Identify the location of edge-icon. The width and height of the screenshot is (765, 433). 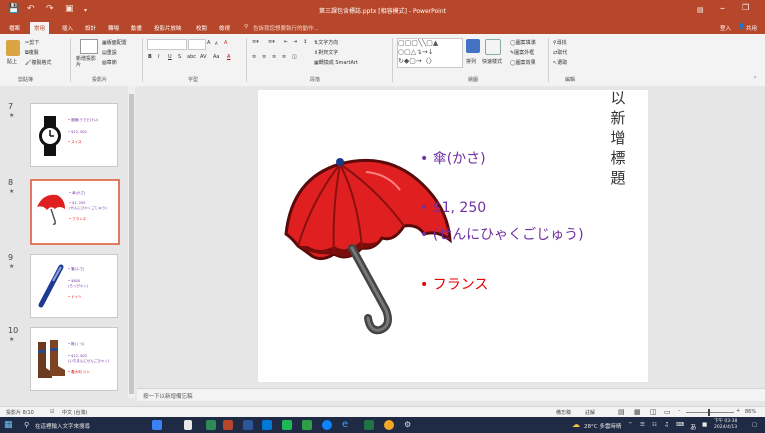
(327, 425).